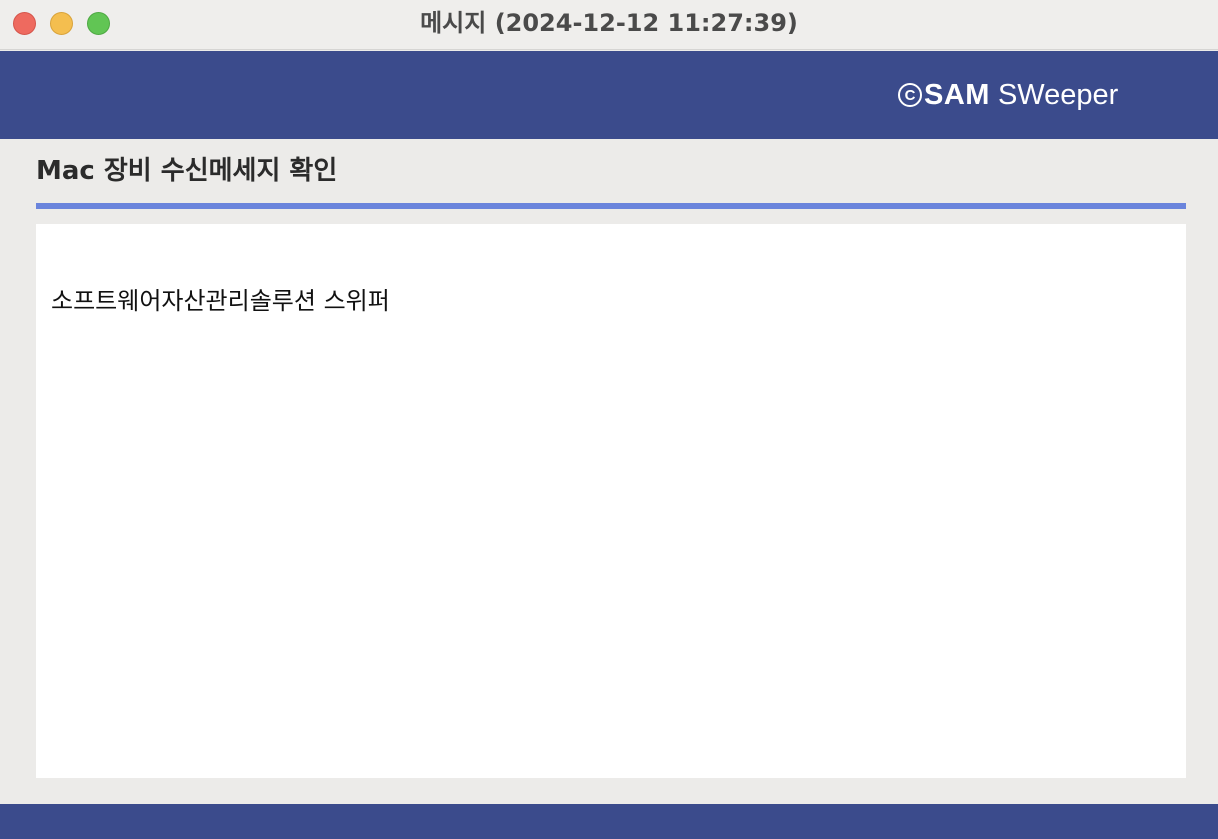 This screenshot has height=839, width=1218. I want to click on page-heading: Mac 장비 수신메세지 확인, so click(187, 171).